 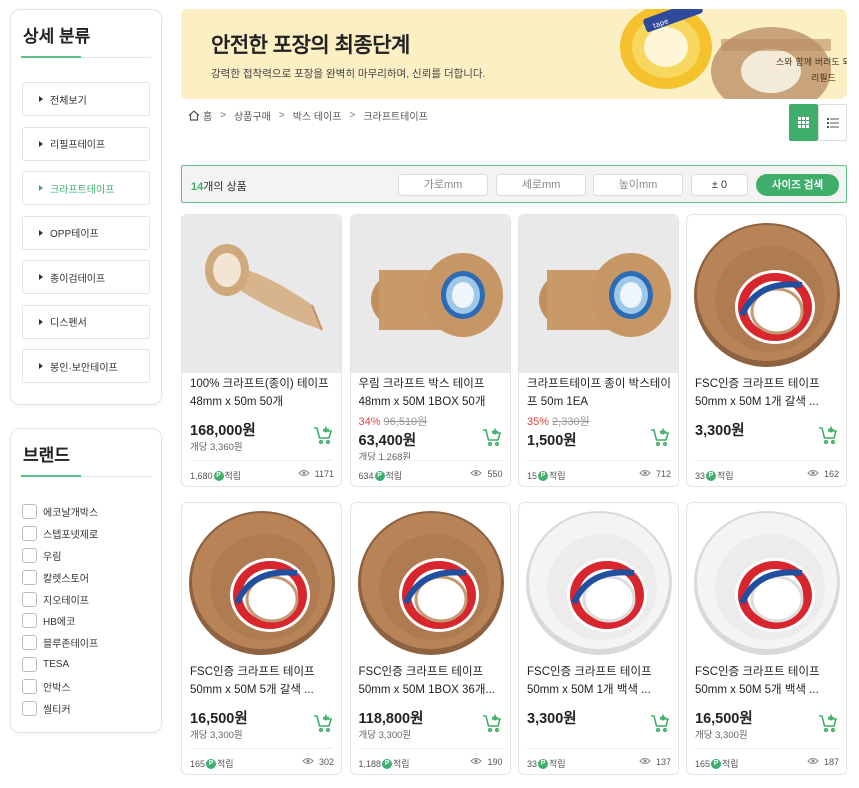 I want to click on list-view-button, so click(x=832, y=122).